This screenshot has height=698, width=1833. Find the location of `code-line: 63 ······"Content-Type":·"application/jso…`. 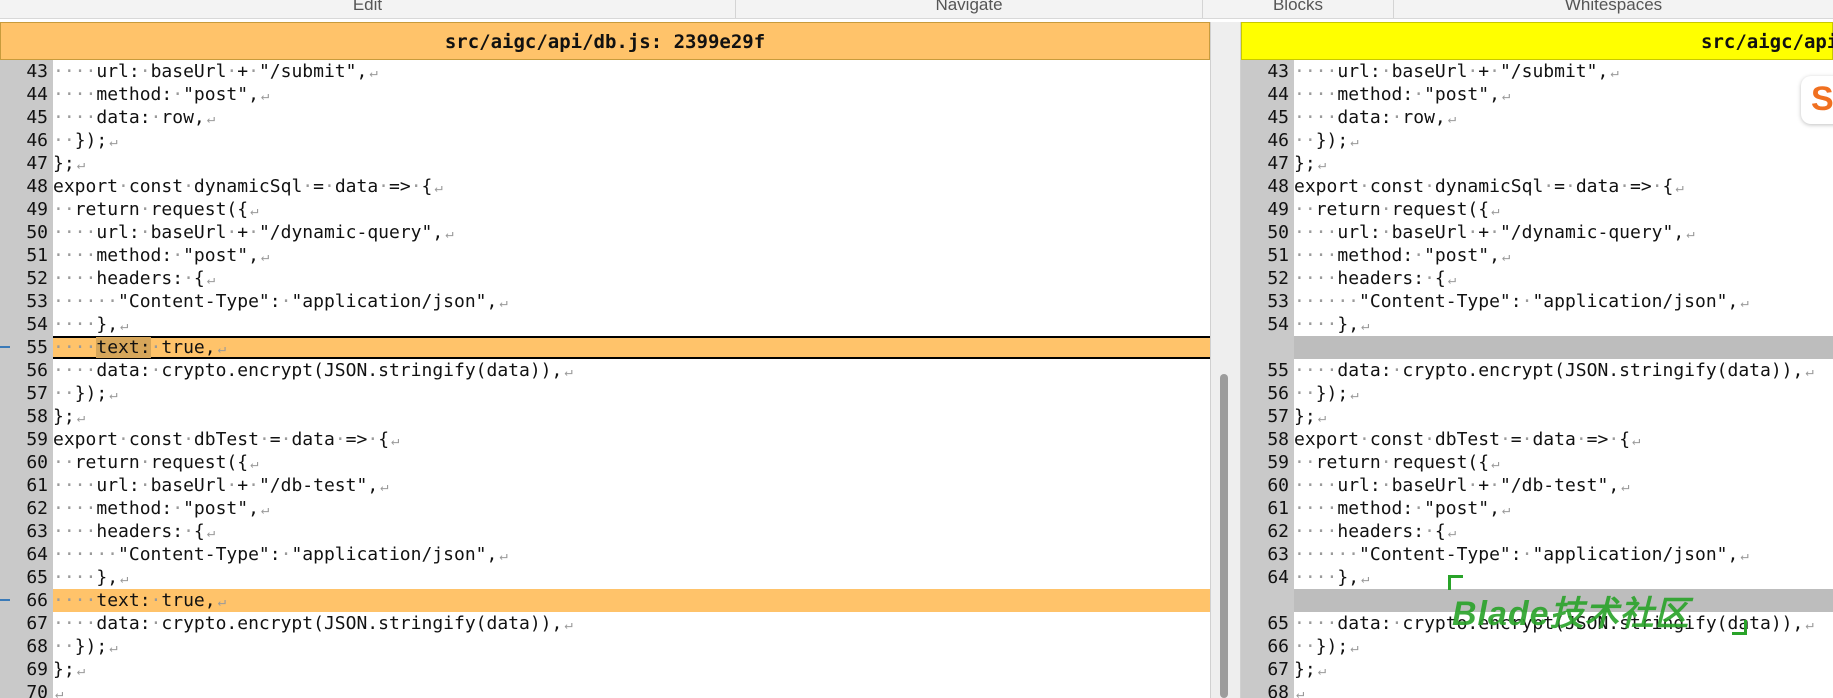

code-line: 63 ······"Content-Type":·"application/jso… is located at coordinates (1537, 554).